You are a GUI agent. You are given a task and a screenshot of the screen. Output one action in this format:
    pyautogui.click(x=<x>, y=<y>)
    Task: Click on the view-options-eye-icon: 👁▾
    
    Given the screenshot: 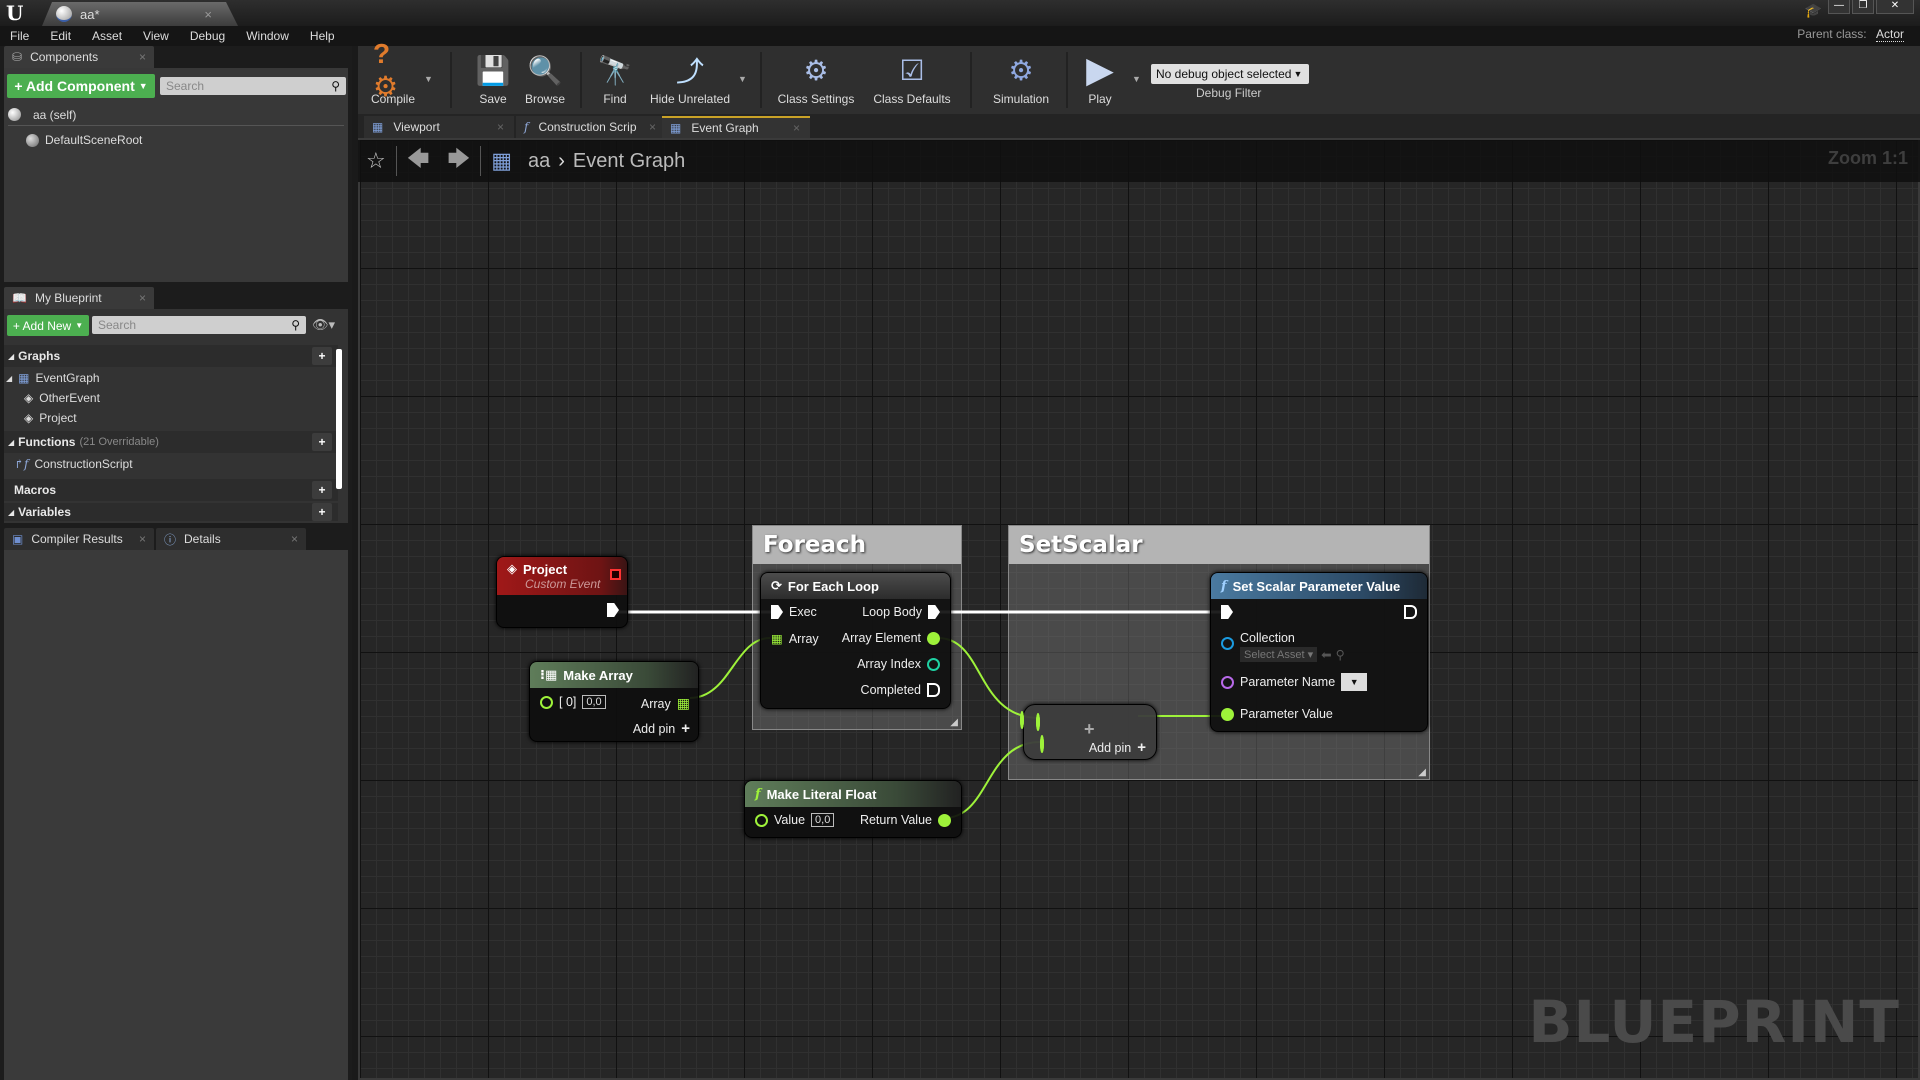 What is the action you would take?
    pyautogui.click(x=323, y=325)
    